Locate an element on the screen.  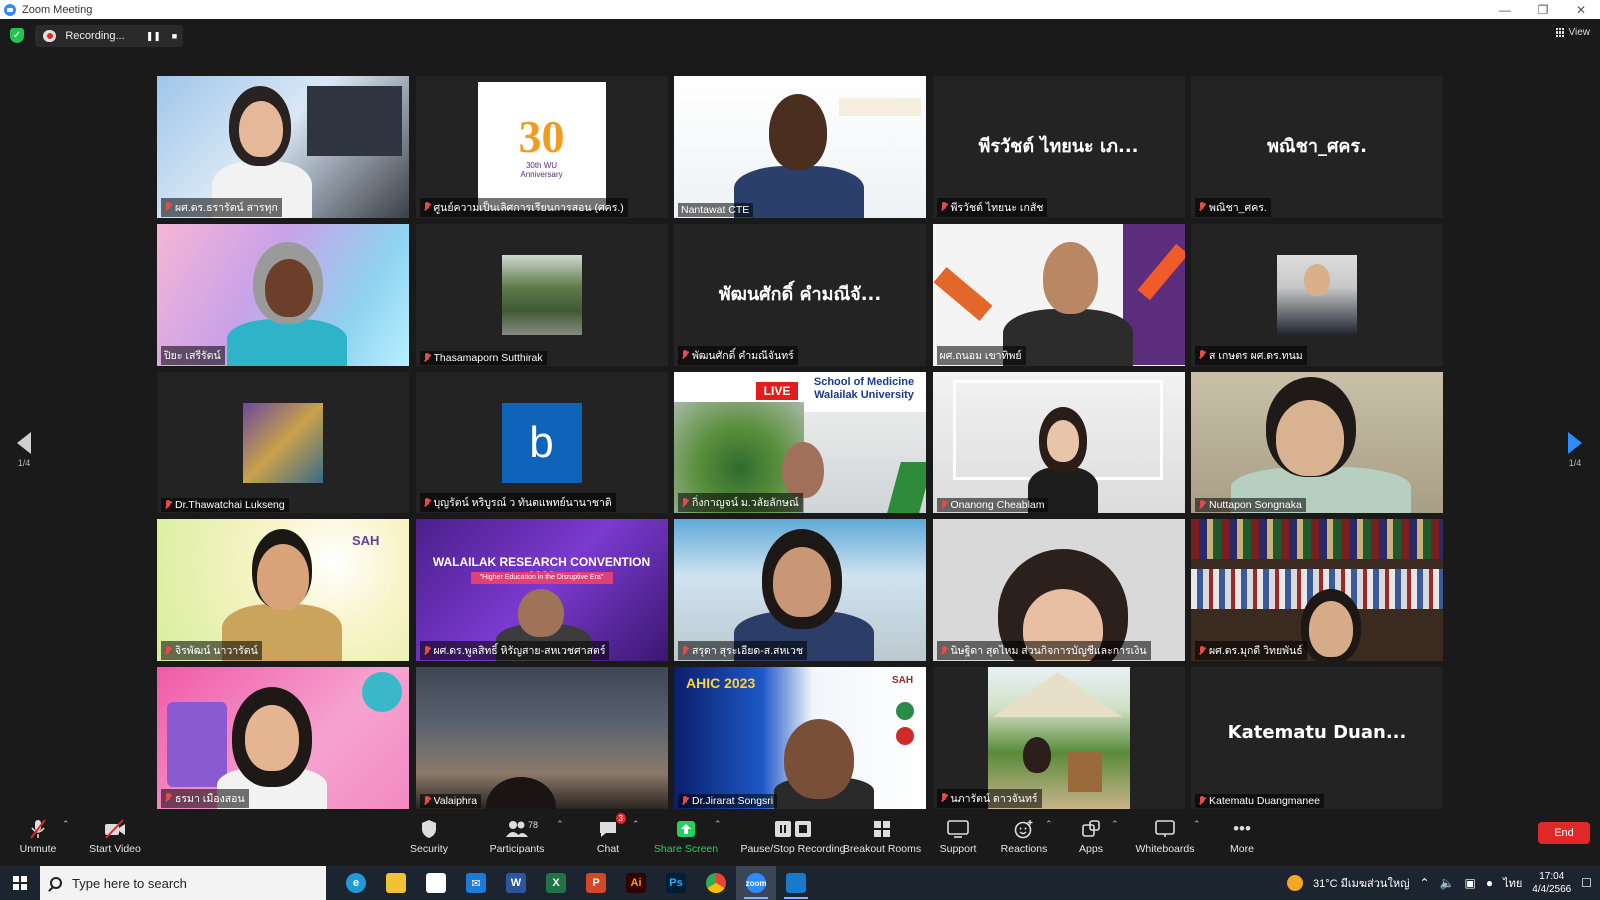
notifications-icon: ☐ is located at coordinates (1586, 883).